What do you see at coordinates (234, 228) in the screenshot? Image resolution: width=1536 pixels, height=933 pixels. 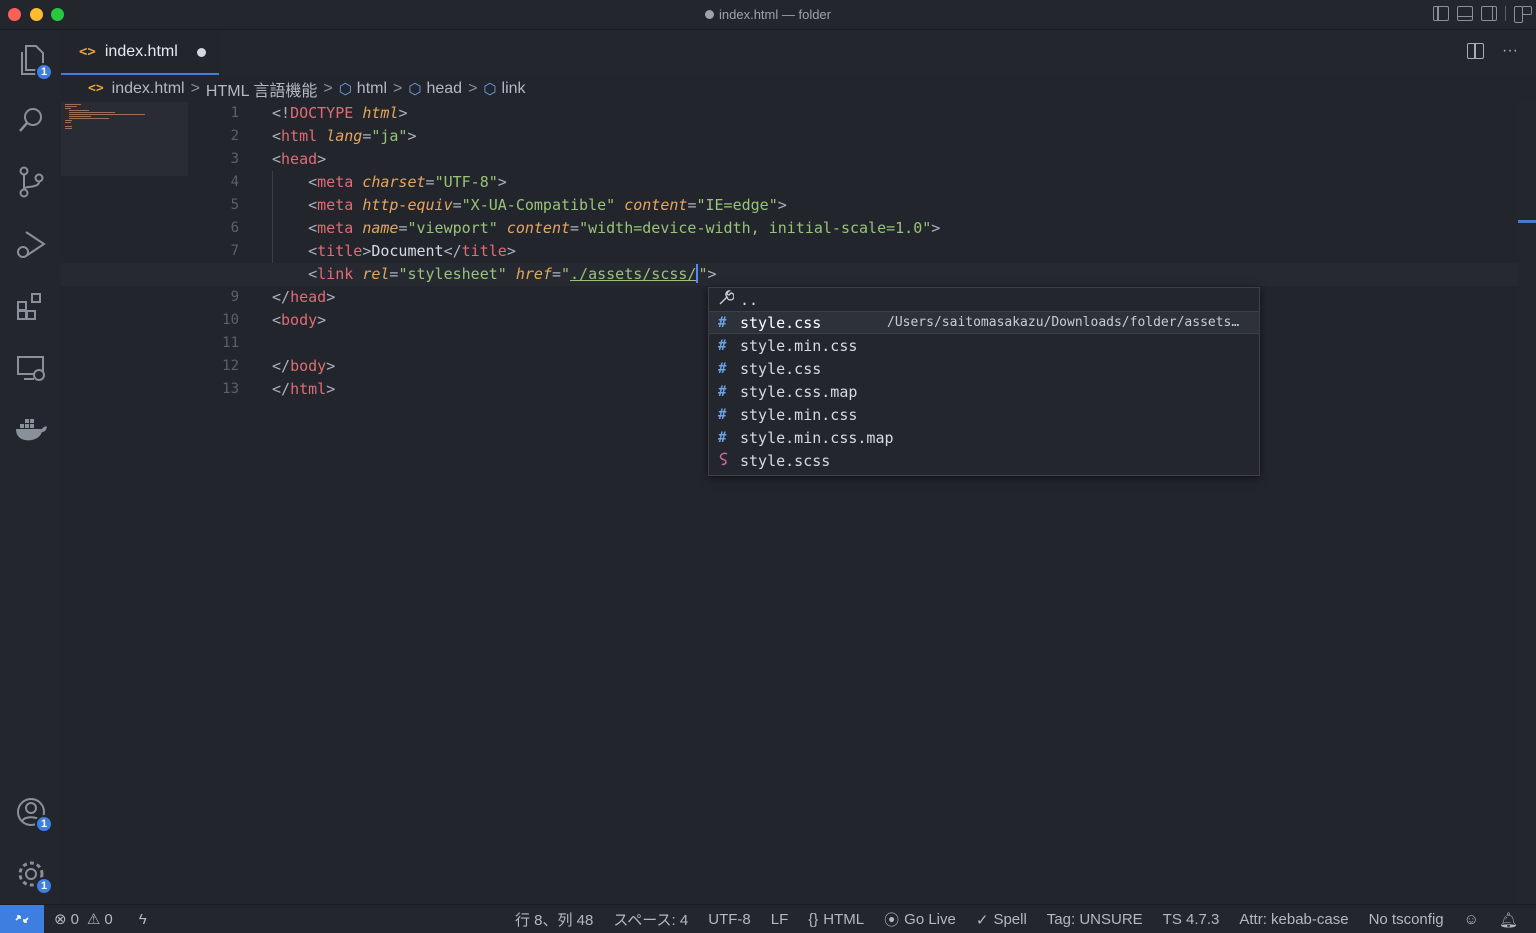 I see `line-number: 6` at bounding box center [234, 228].